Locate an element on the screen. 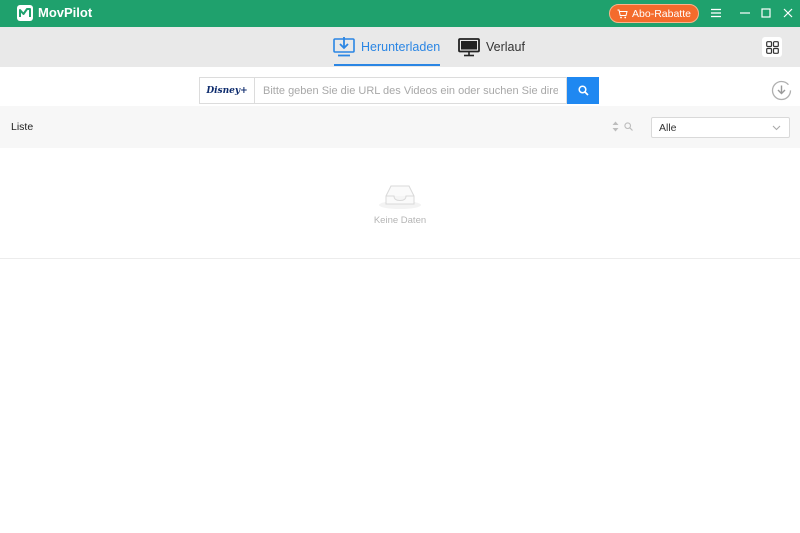 This screenshot has width=800, height=533. search-icon is located at coordinates (583, 90).